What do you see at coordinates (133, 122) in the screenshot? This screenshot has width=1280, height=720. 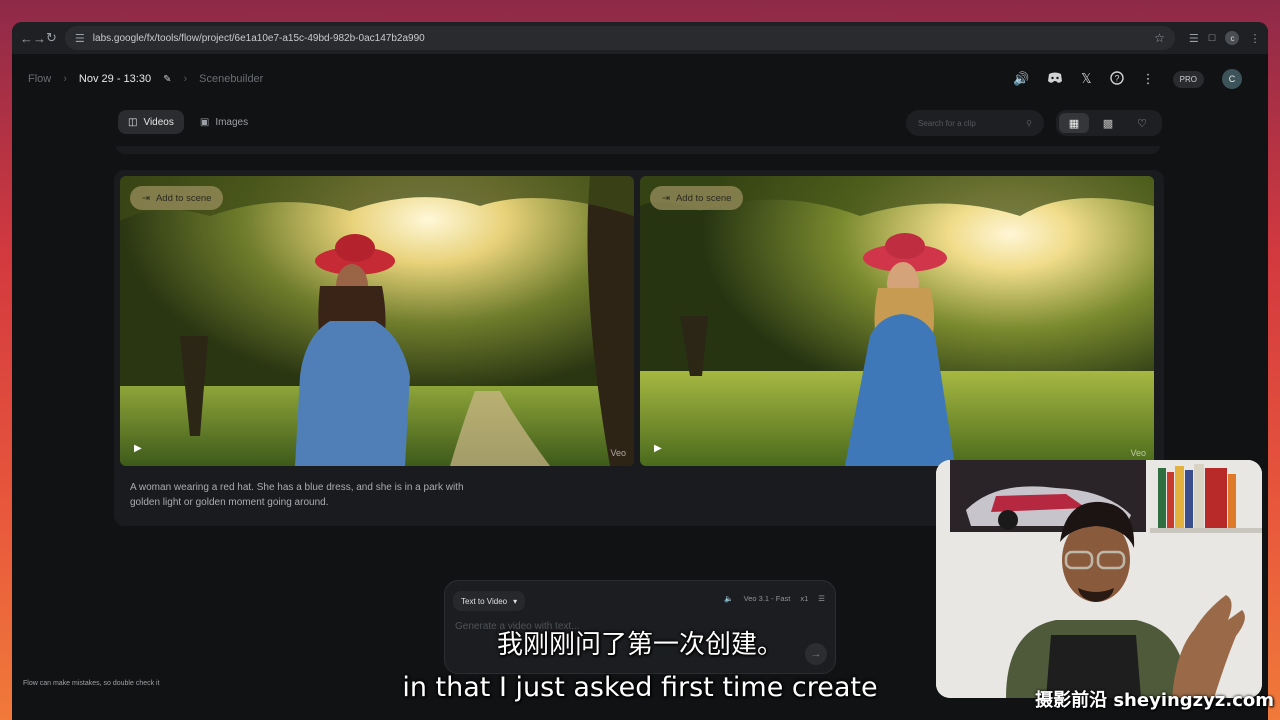 I see `video-icon: ◫` at bounding box center [133, 122].